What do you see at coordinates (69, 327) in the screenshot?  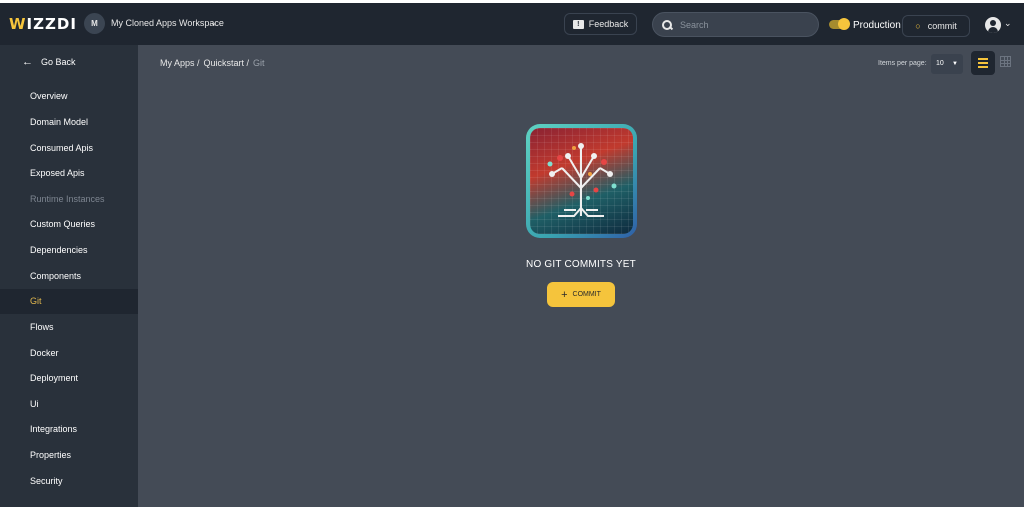 I see `sidebar-item-flows: Flows` at bounding box center [69, 327].